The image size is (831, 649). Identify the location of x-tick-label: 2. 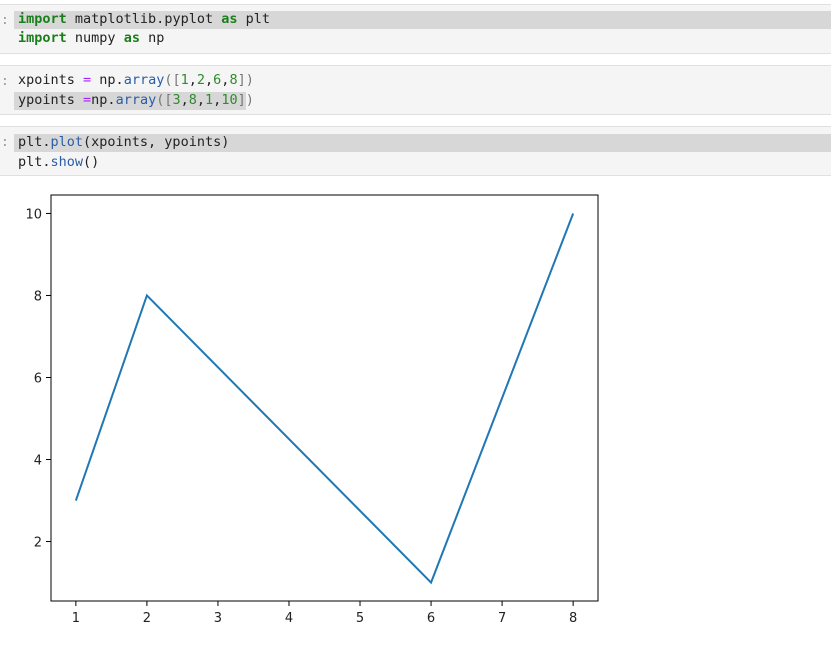
(147, 618).